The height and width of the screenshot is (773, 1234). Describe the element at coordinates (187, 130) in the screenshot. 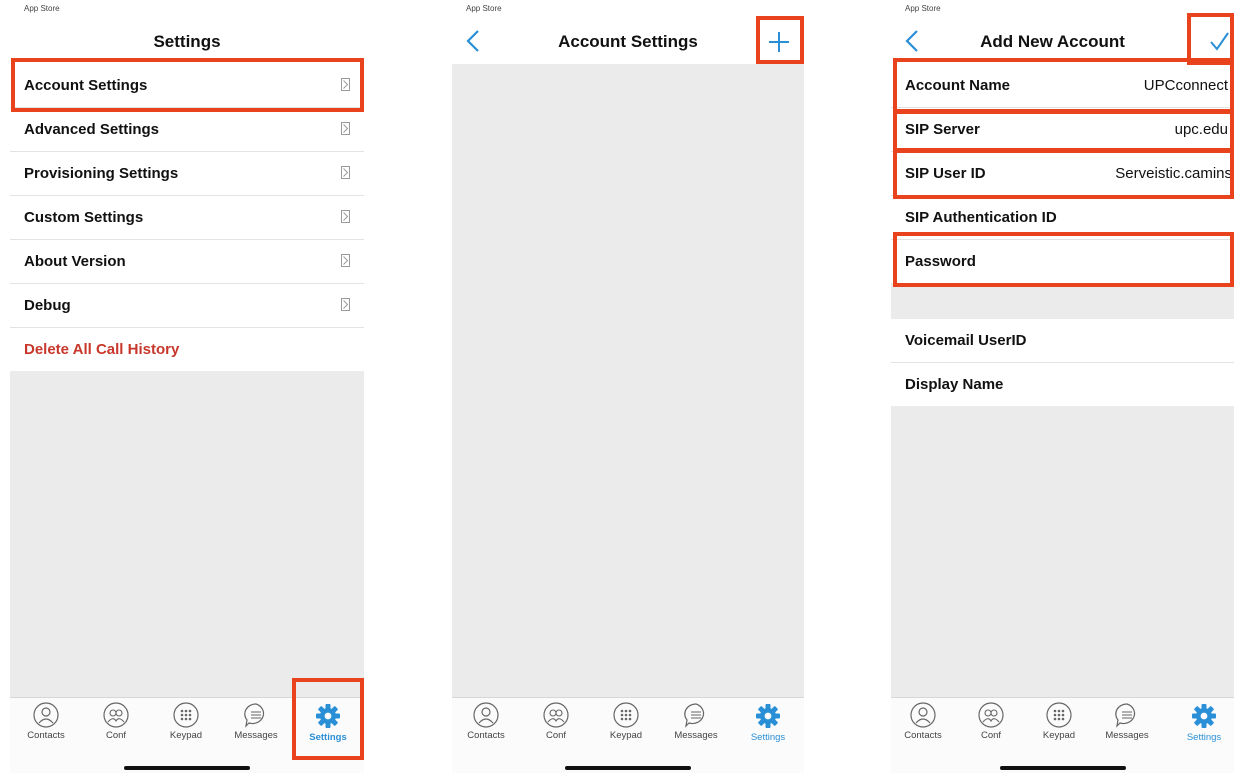

I see `settings-item-advanced: Advanced Settings` at that location.